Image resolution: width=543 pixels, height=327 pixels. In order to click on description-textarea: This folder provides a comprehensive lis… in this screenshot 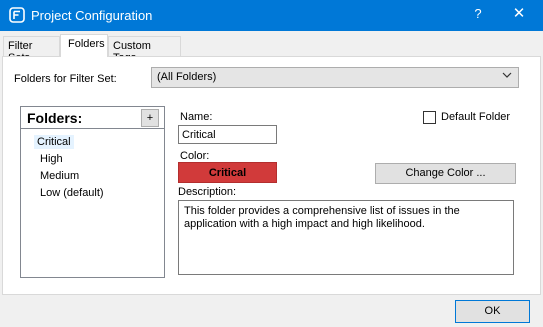, I will do `click(346, 237)`.